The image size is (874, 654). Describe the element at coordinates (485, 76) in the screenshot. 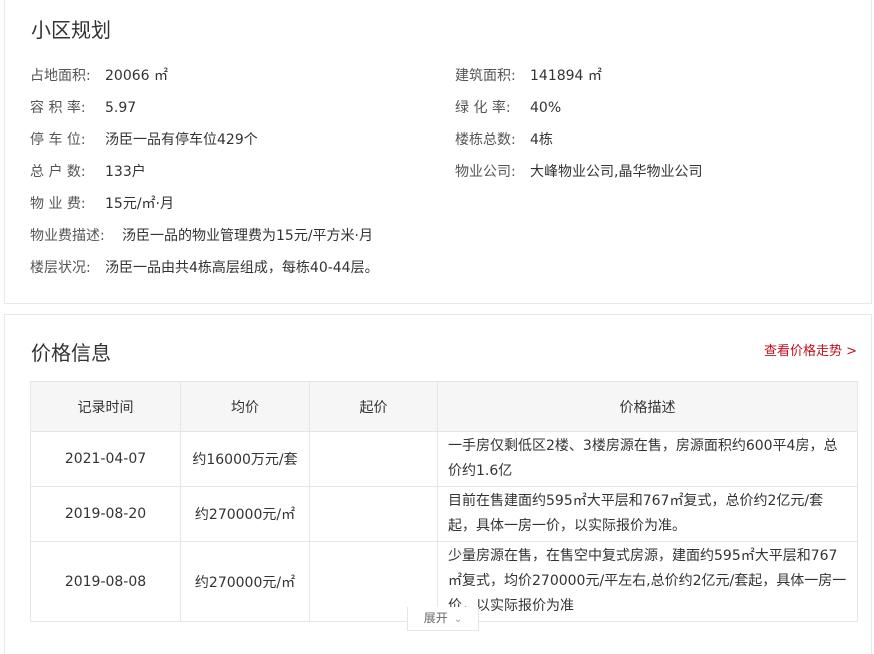

I see `building-area-label: 建筑面积:` at that location.